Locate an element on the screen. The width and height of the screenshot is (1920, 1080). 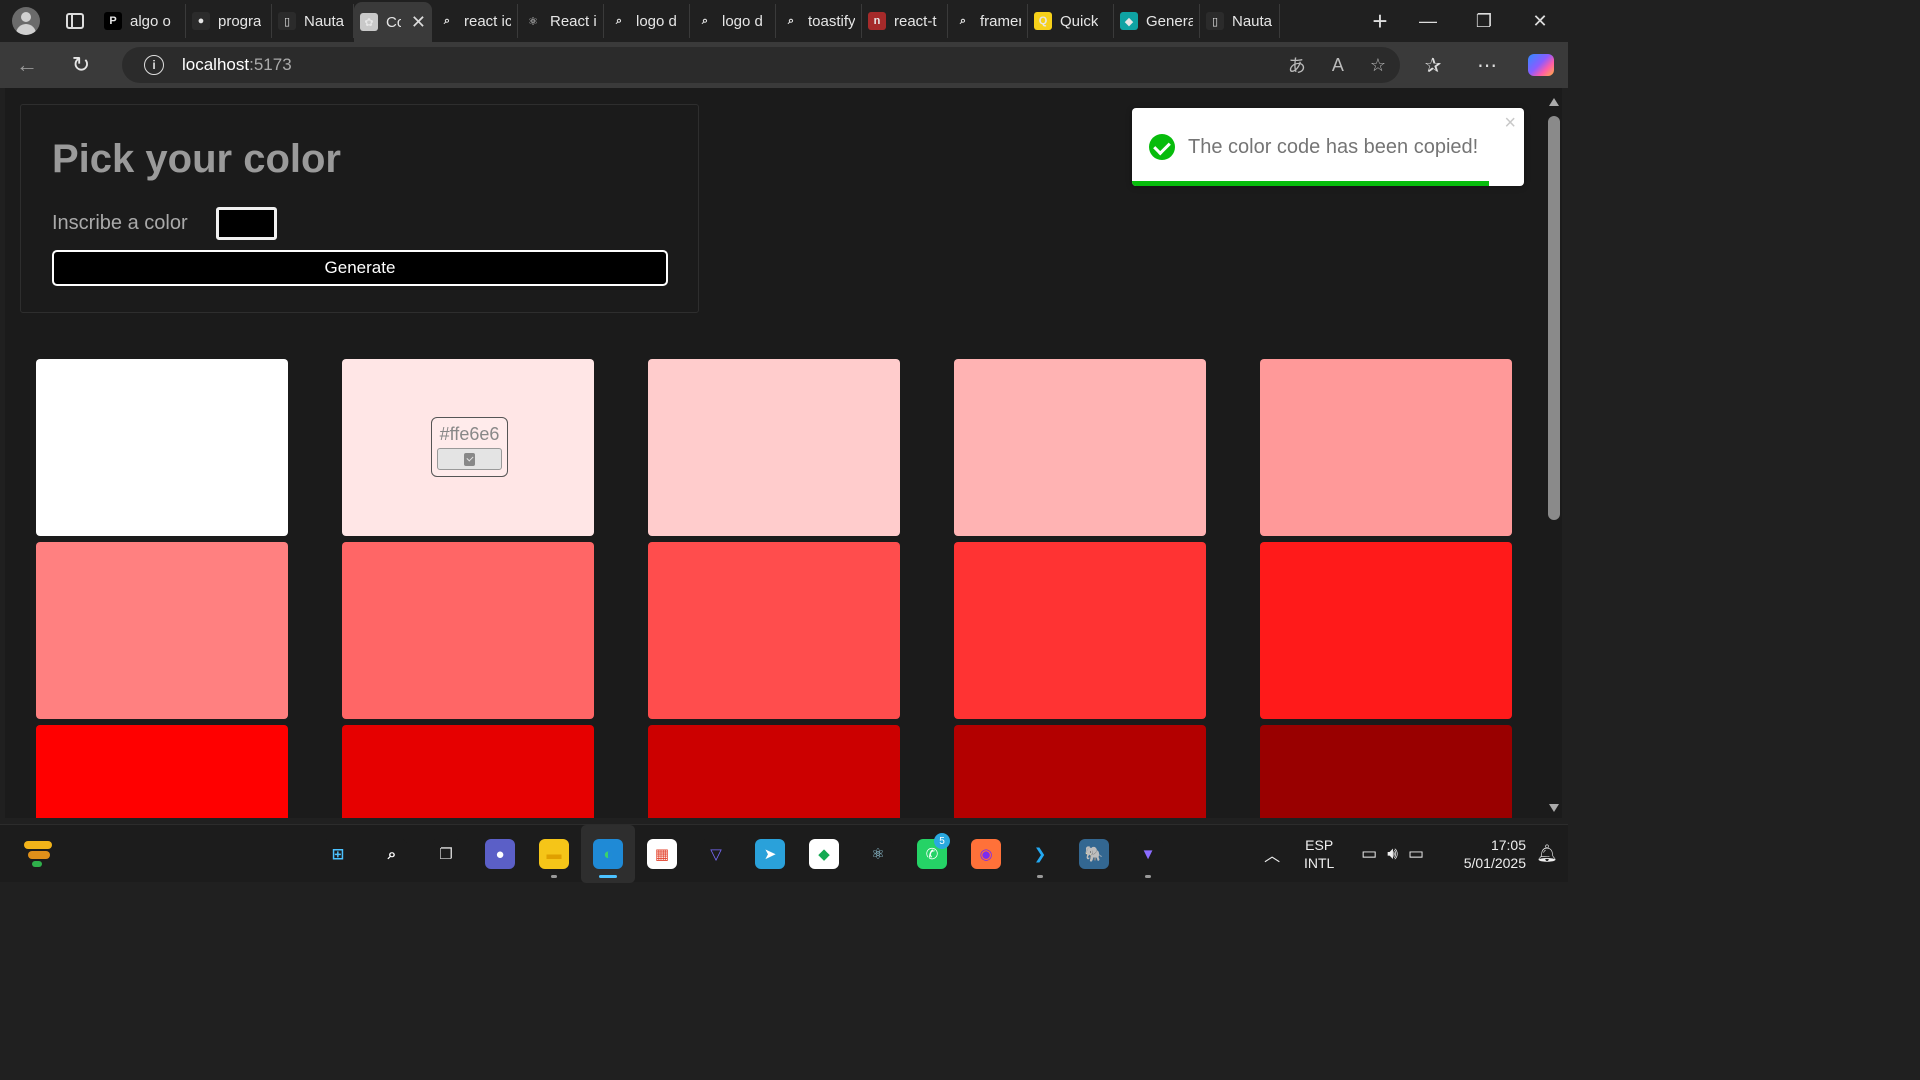
browser-tab: ● progra is located at coordinates (229, 21).